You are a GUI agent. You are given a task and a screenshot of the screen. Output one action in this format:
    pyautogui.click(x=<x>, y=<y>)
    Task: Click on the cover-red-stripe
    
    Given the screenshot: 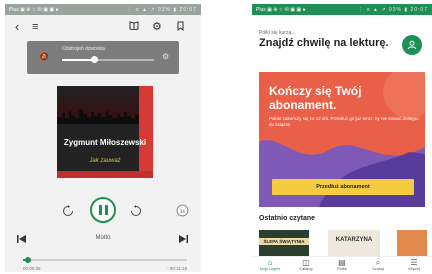 What is the action you would take?
    pyautogui.click(x=146, y=132)
    